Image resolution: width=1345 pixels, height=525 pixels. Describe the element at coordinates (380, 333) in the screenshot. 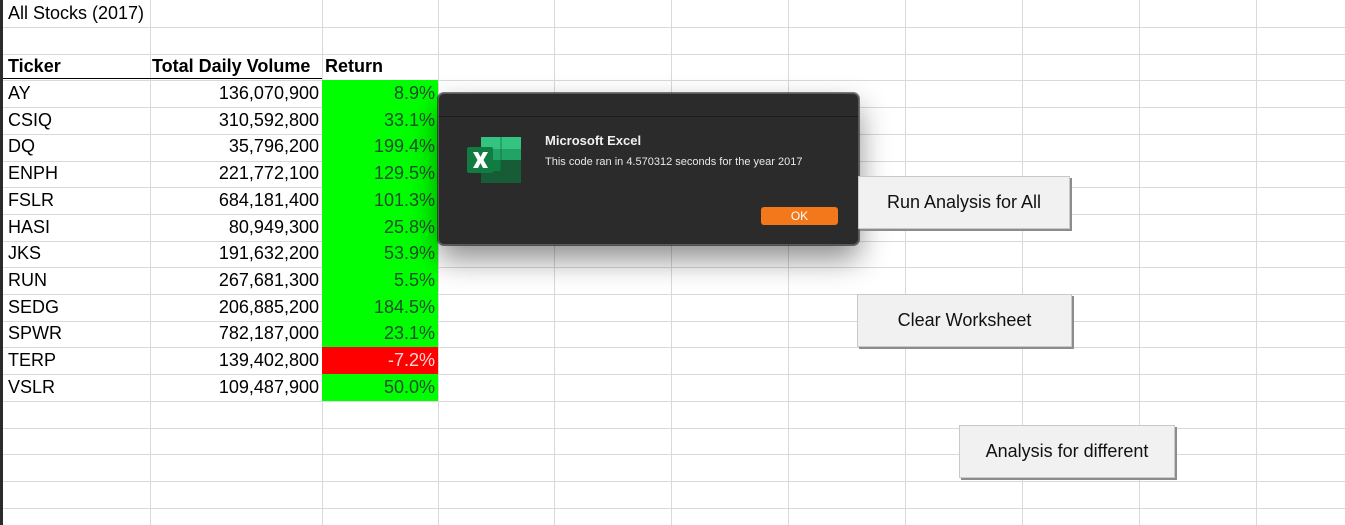

I see `return-cell: 23.1%` at that location.